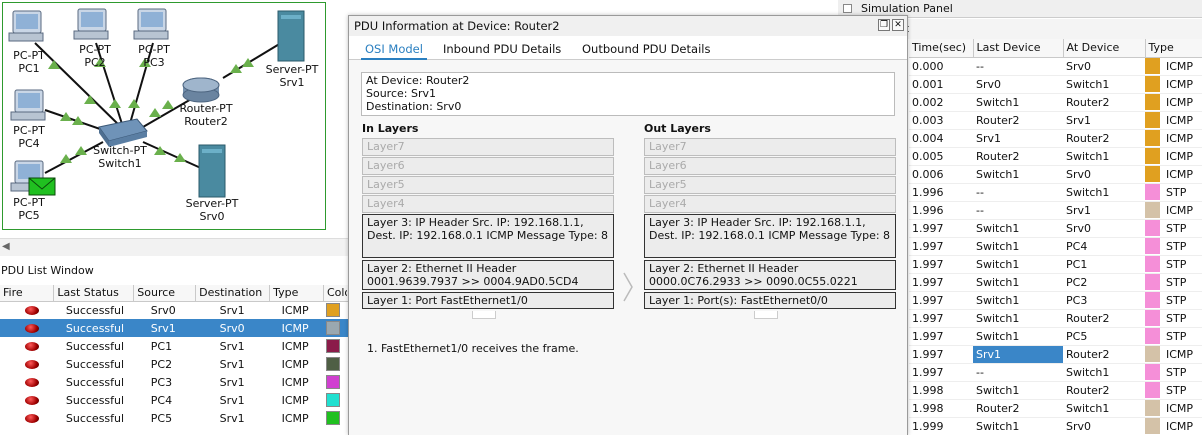 This screenshot has height=435, width=1202. What do you see at coordinates (1018, 48) in the screenshot?
I see `col-last-device: Last Device` at bounding box center [1018, 48].